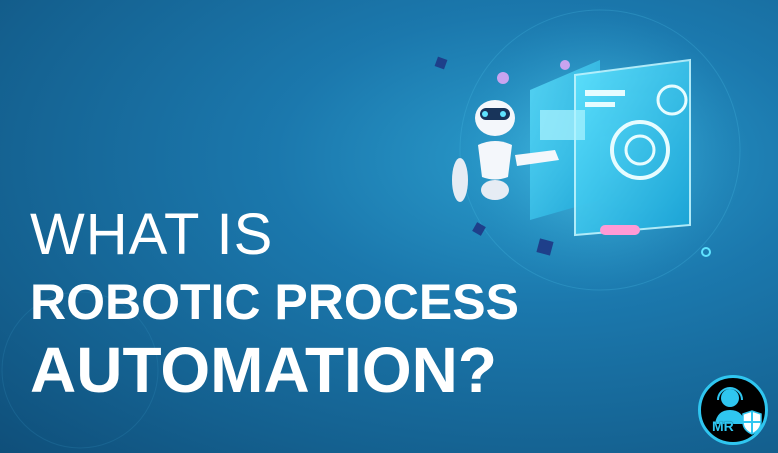 The height and width of the screenshot is (453, 778). What do you see at coordinates (733, 410) in the screenshot?
I see `brand-logo: MR` at bounding box center [733, 410].